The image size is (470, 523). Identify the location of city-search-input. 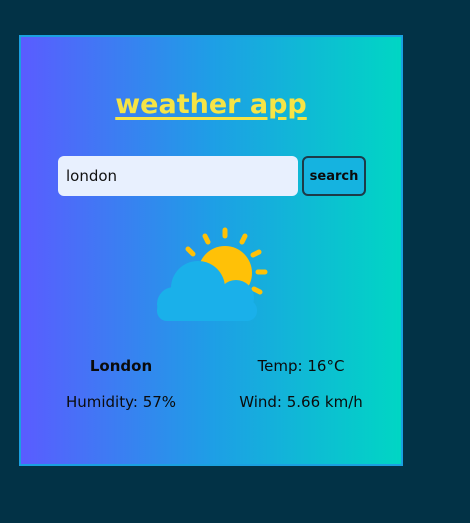
(178, 176).